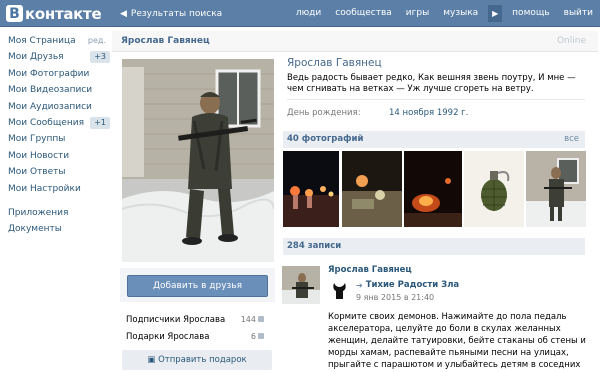  I want to click on menu-my-answers: Мои Ответы, so click(57, 172).